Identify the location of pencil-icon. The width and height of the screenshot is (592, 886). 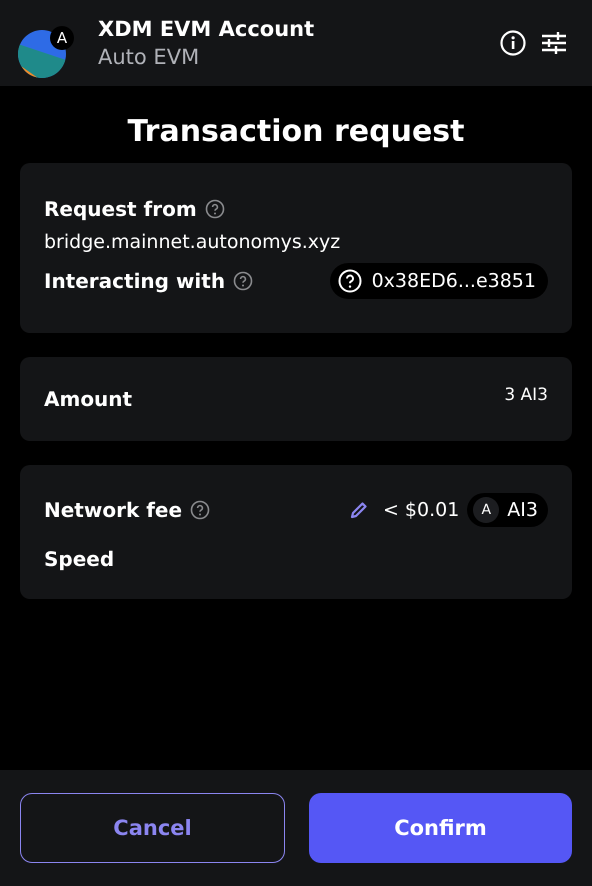
(358, 510).